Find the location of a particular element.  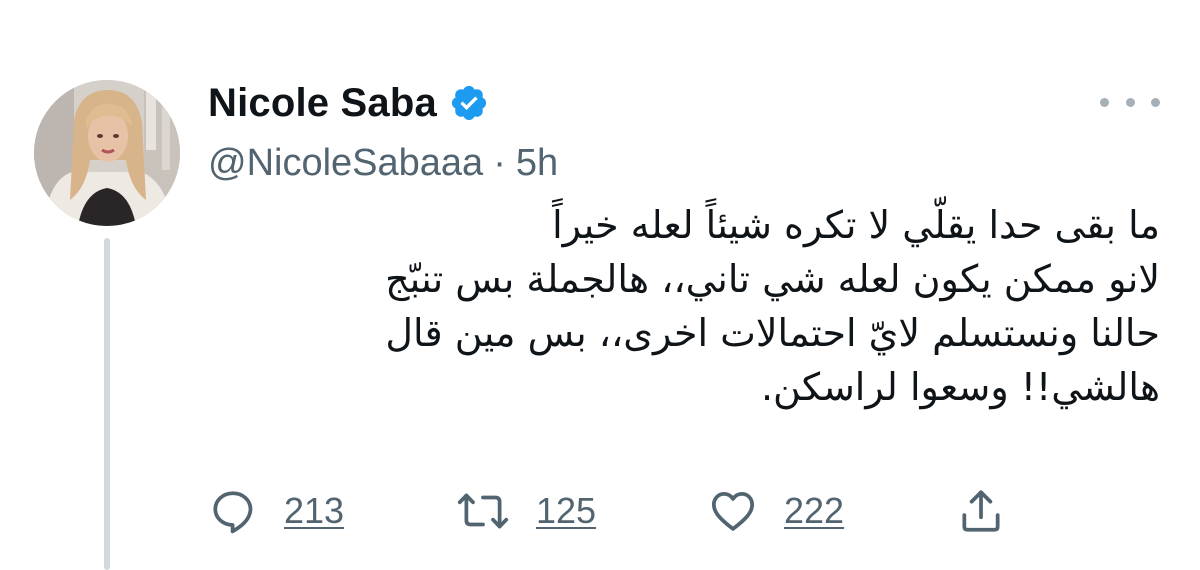

avatar is located at coordinates (107, 153).